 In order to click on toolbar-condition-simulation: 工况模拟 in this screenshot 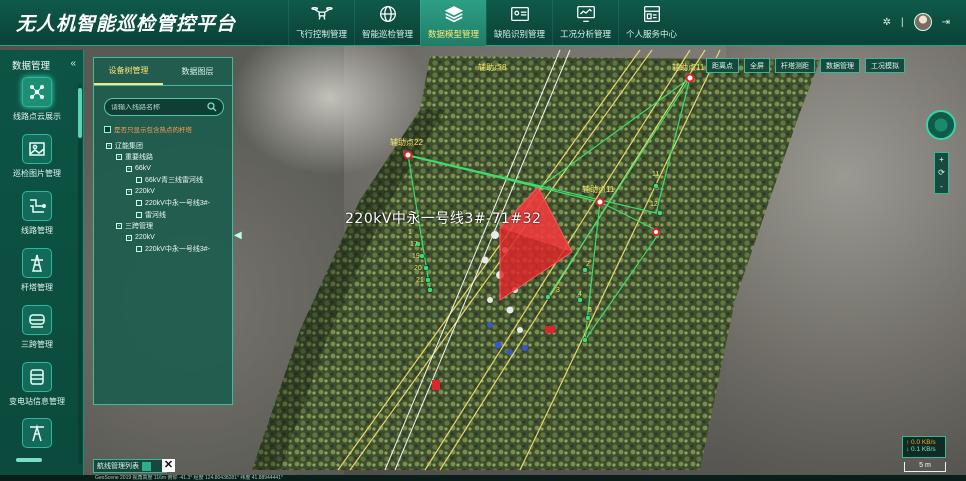, I will do `click(885, 65)`.